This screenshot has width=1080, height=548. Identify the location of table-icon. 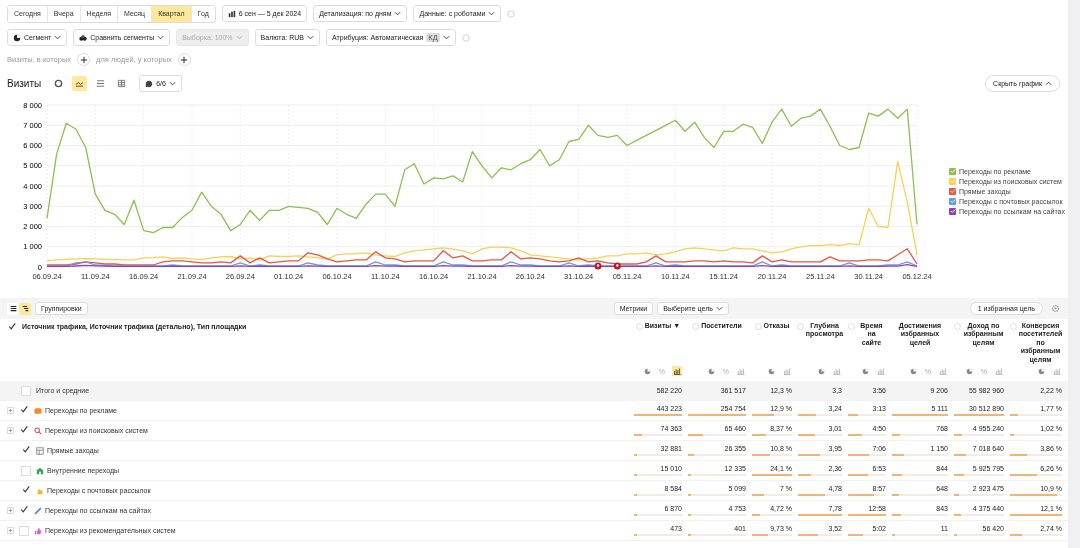
(122, 83).